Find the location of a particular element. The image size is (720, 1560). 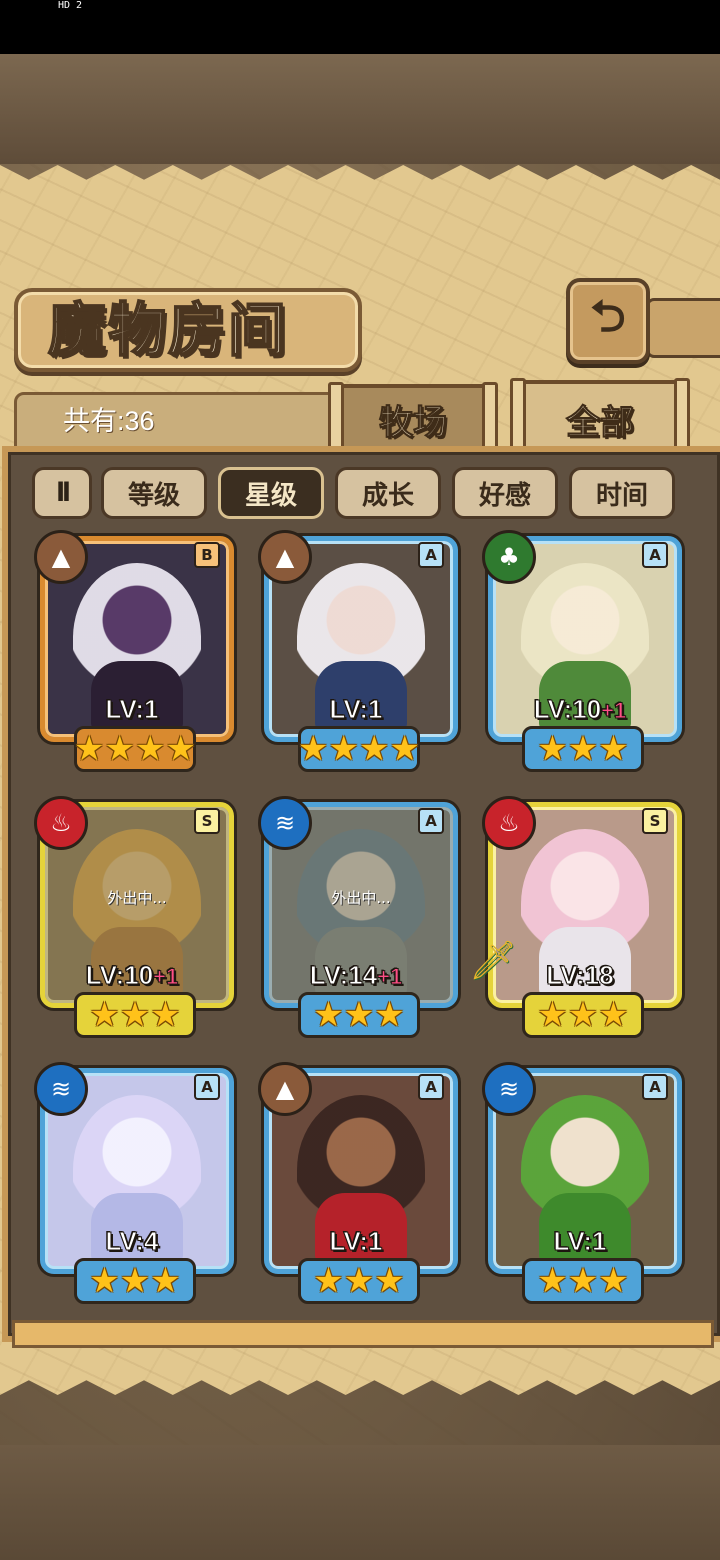

sword-equip-icon: 🗡 is located at coordinates (493, 959).